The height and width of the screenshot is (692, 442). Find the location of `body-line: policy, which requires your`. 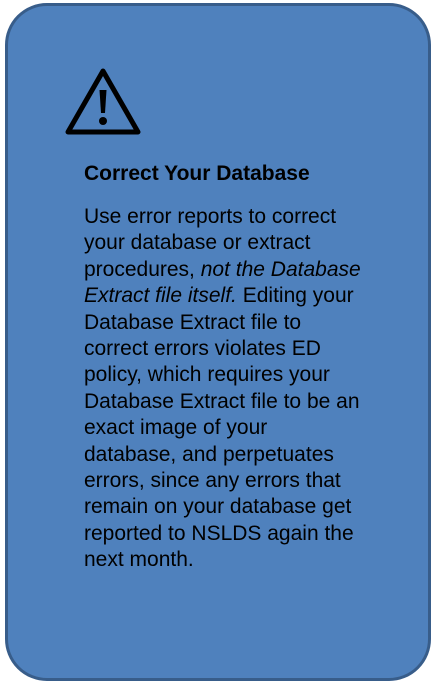

body-line: policy, which requires your is located at coordinates (254, 375).